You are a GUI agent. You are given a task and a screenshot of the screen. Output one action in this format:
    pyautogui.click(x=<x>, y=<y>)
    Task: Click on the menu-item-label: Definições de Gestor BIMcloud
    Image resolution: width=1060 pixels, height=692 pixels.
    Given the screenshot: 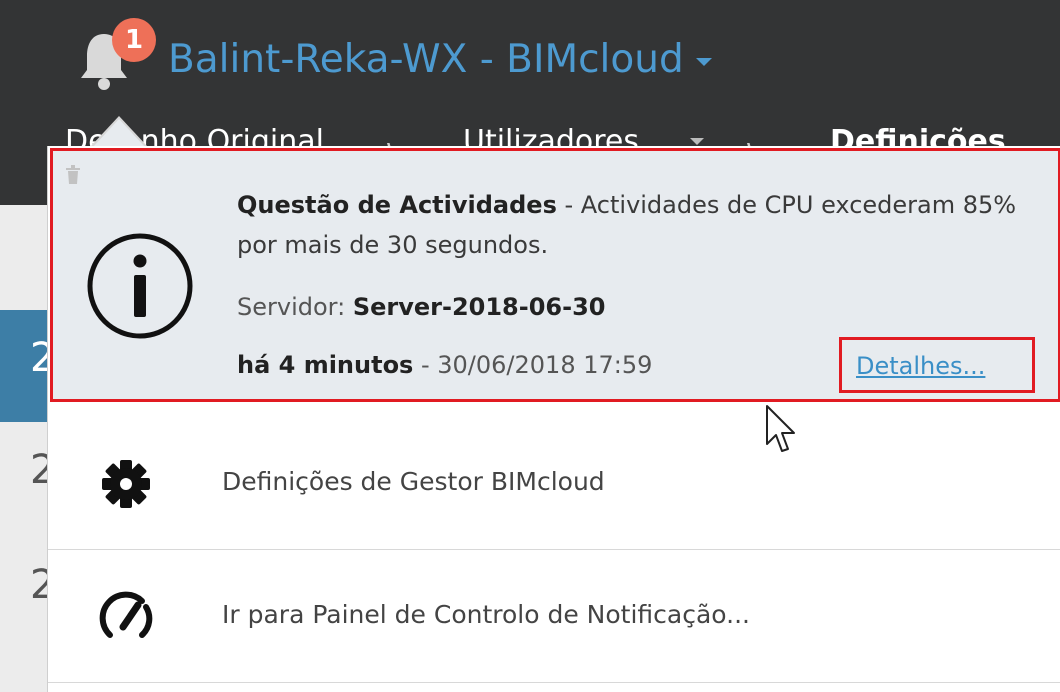 What is the action you would take?
    pyautogui.click(x=413, y=481)
    